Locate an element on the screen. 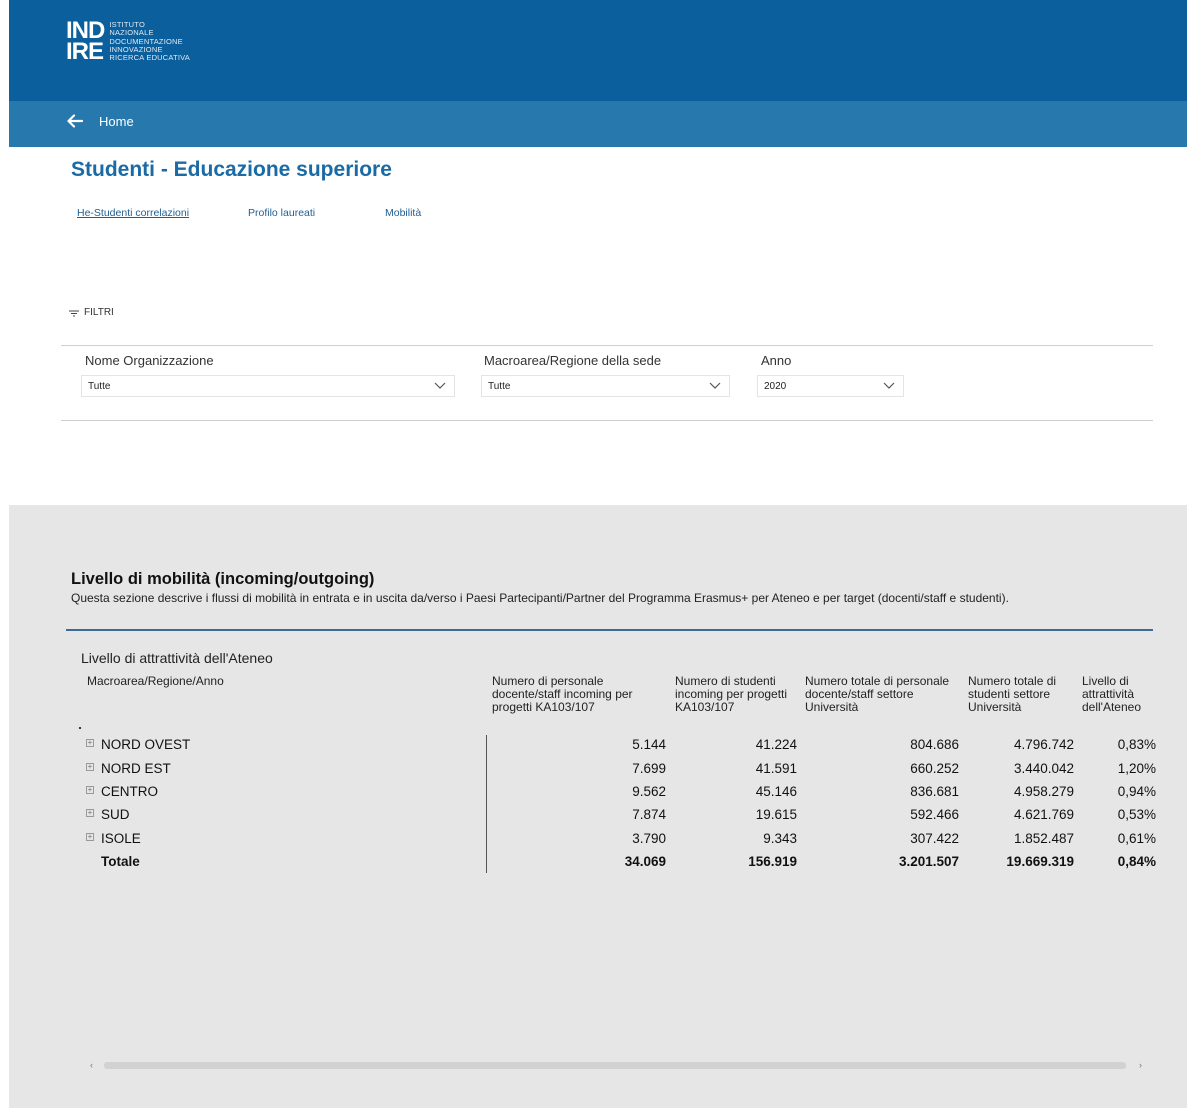 The height and width of the screenshot is (1108, 1187). total-value: 0,84% is located at coordinates (1136, 861).